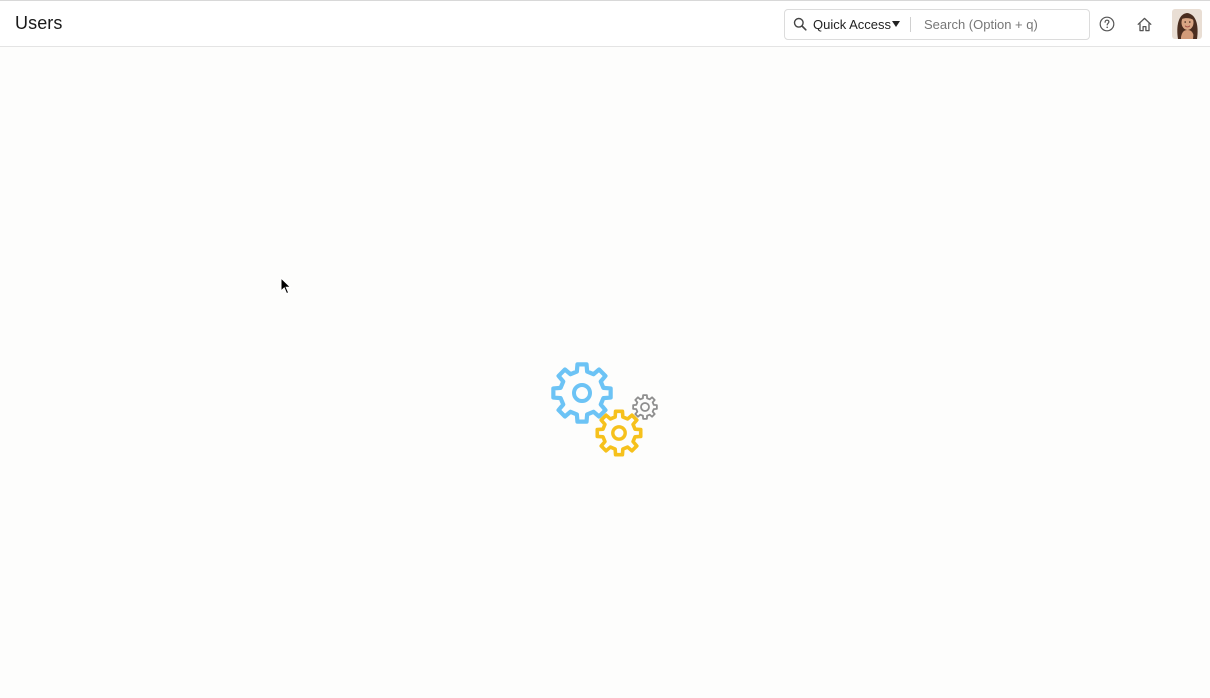 This screenshot has width=1210, height=698. What do you see at coordinates (582, 393) in the screenshot?
I see `large-gear-icon` at bounding box center [582, 393].